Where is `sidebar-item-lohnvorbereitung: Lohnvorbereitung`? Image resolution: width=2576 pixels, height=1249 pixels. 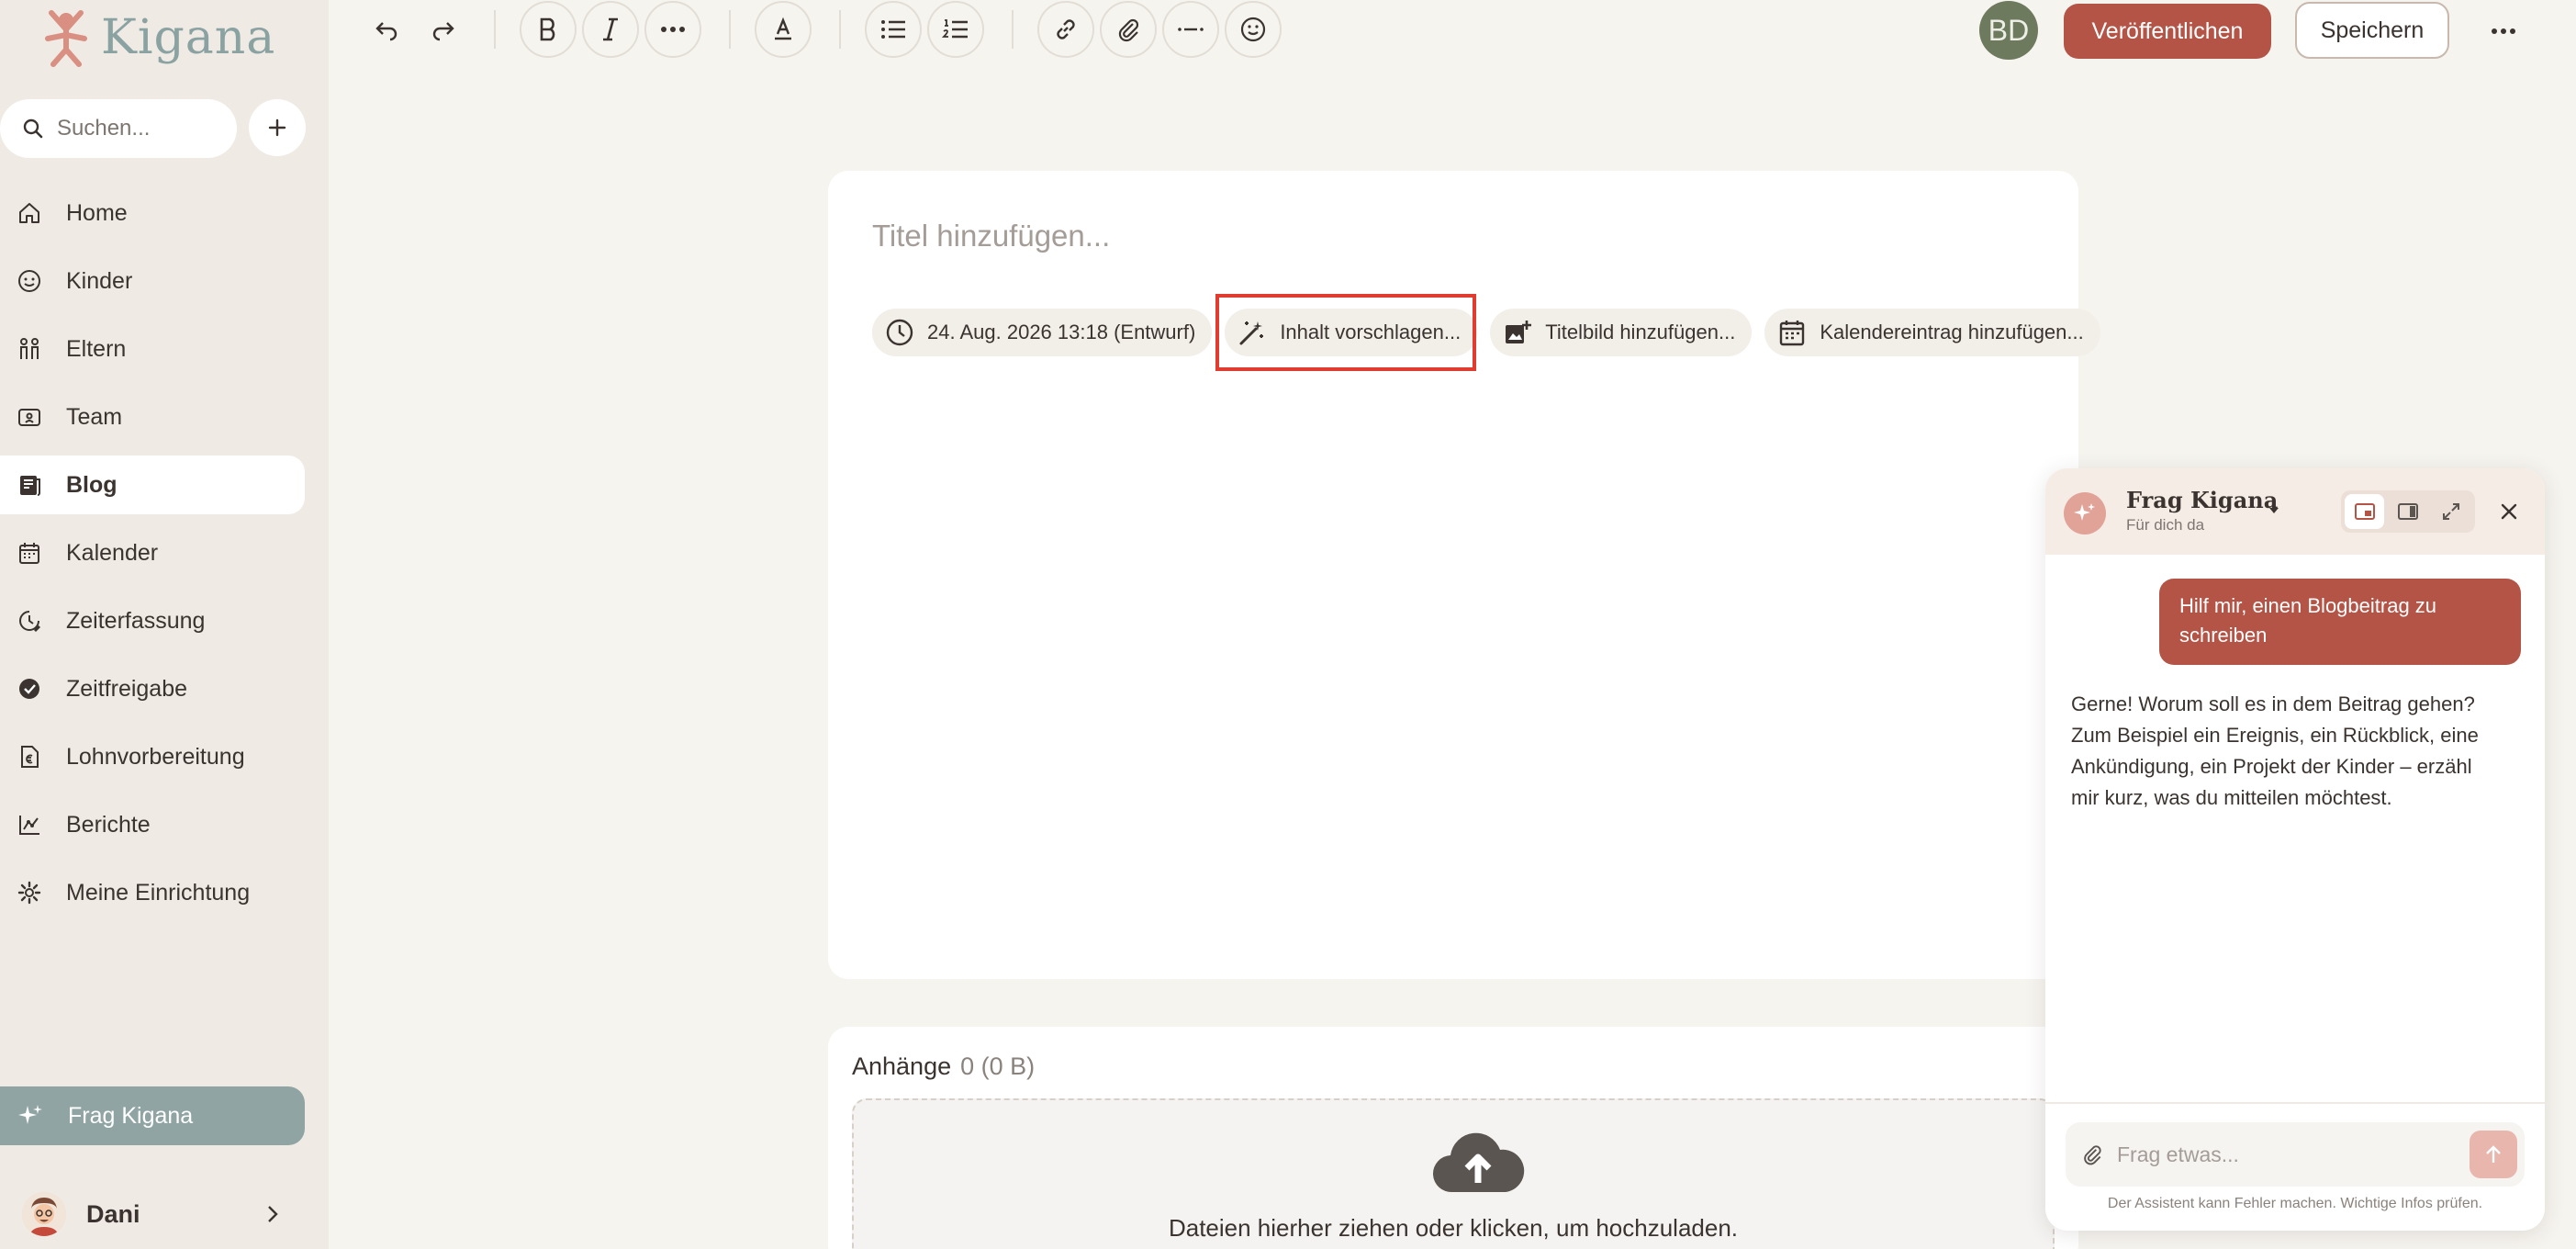
sidebar-item-lohnvorbereitung: Lohnvorbereitung is located at coordinates (152, 756).